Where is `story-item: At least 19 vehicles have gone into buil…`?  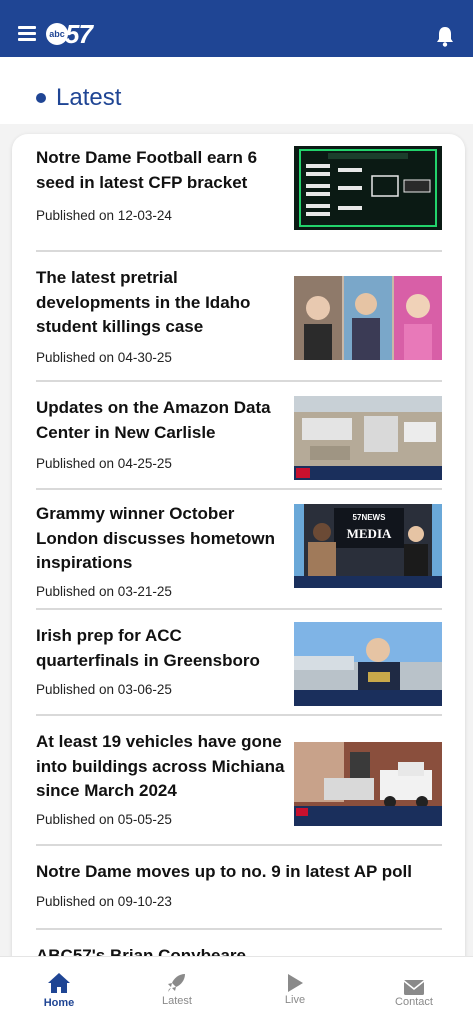 story-item: At least 19 vehicles have gone into buil… is located at coordinates (239, 782).